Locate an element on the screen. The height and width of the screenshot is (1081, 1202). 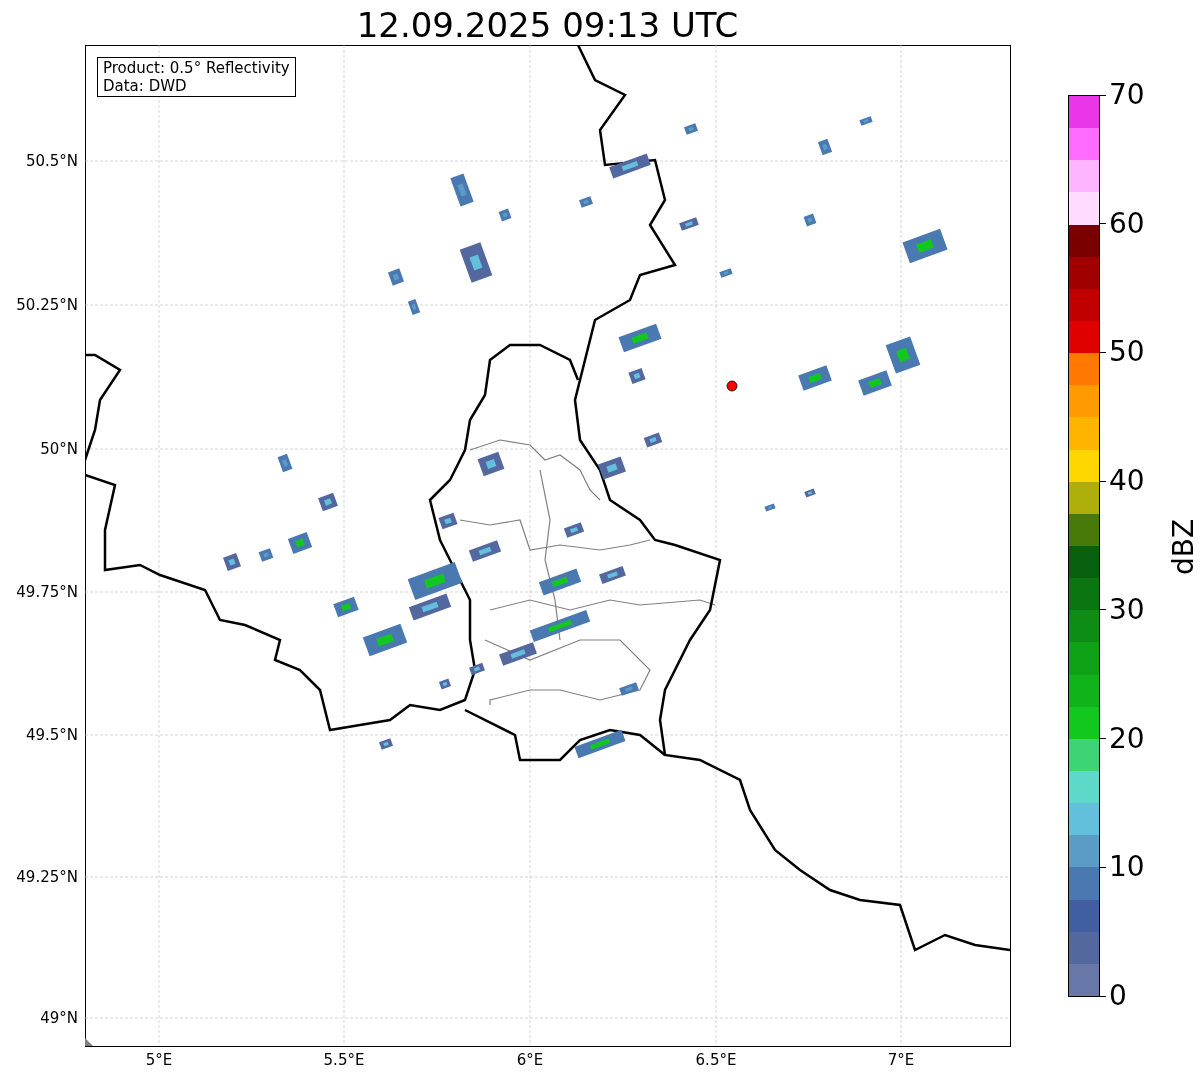
info-text: Data: DWD is located at coordinates (145, 86).